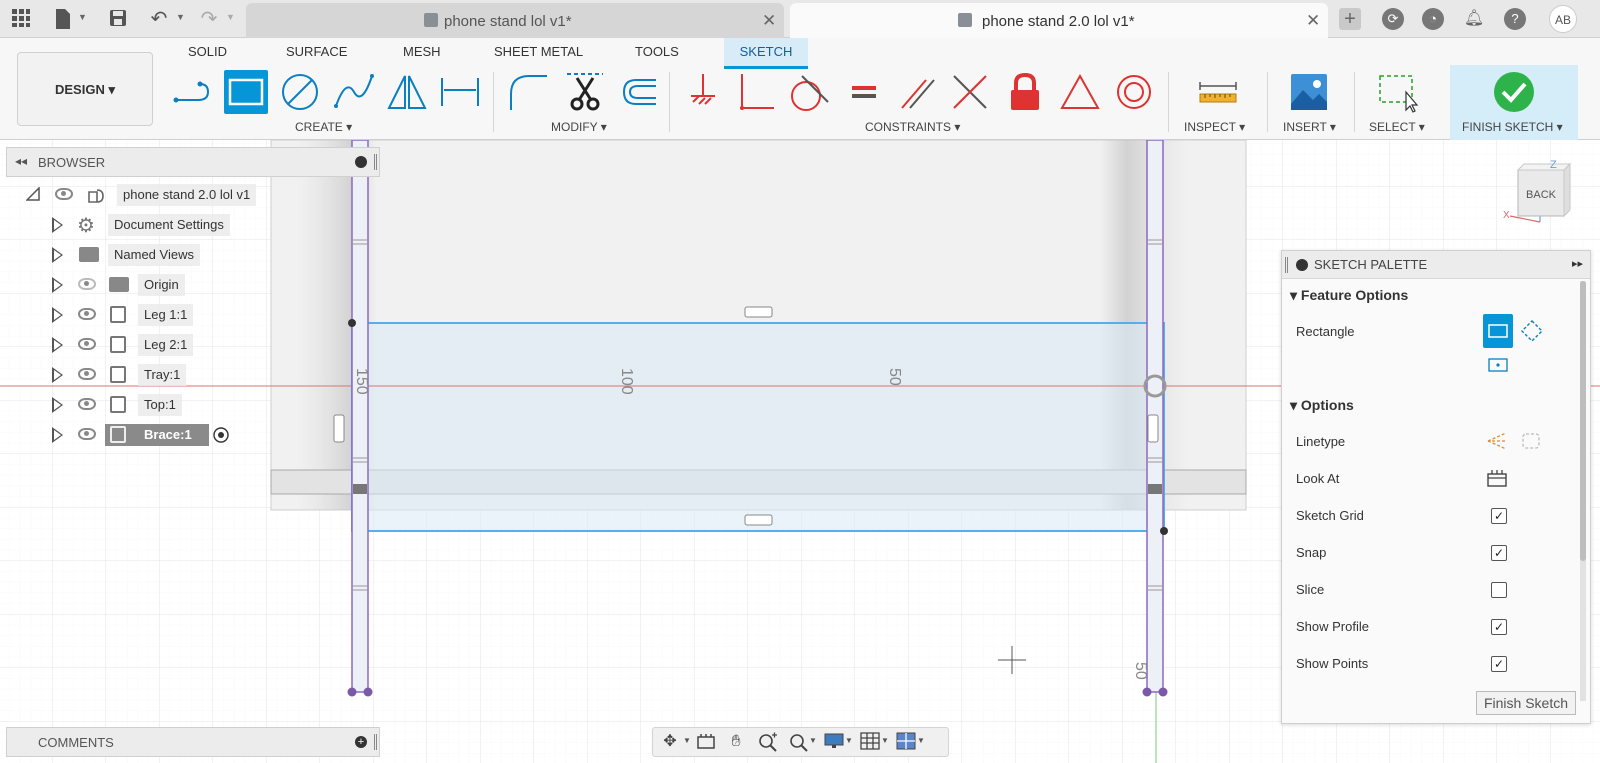  What do you see at coordinates (758, 427) in the screenshot?
I see `sketch-rectangle` at bounding box center [758, 427].